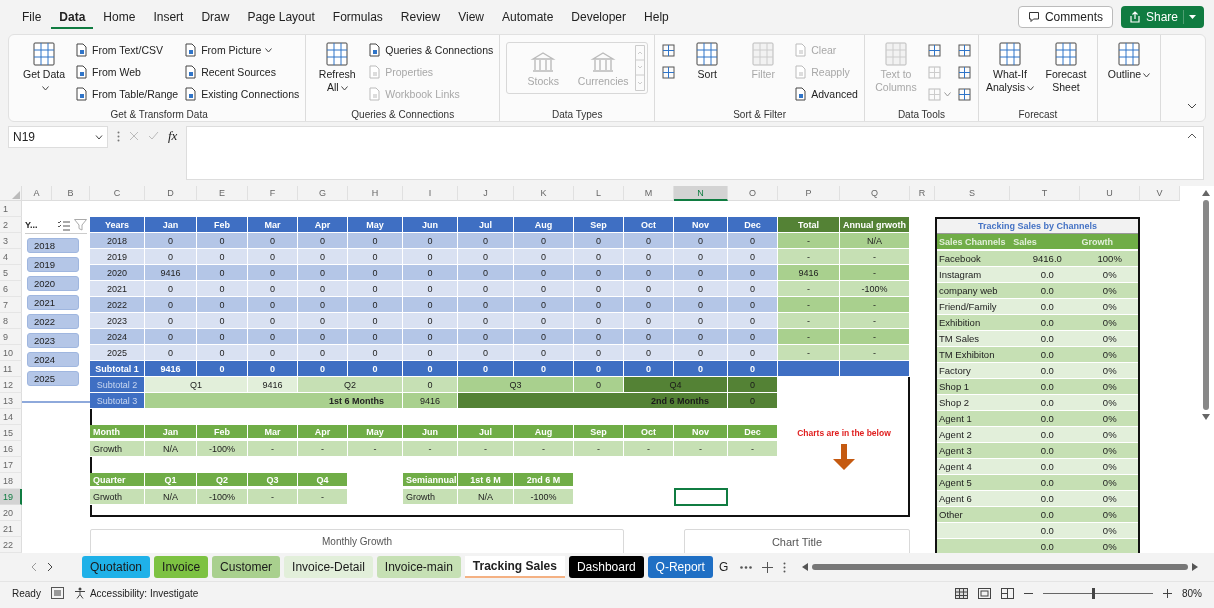 Image resolution: width=1214 pixels, height=608 pixels. What do you see at coordinates (246, 567) in the screenshot?
I see `sheet-tab: Customer` at bounding box center [246, 567].